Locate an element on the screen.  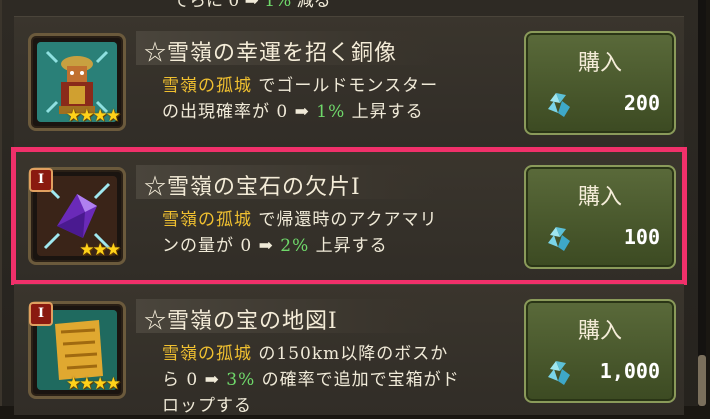
scrollbar-track is located at coordinates (702, 203).